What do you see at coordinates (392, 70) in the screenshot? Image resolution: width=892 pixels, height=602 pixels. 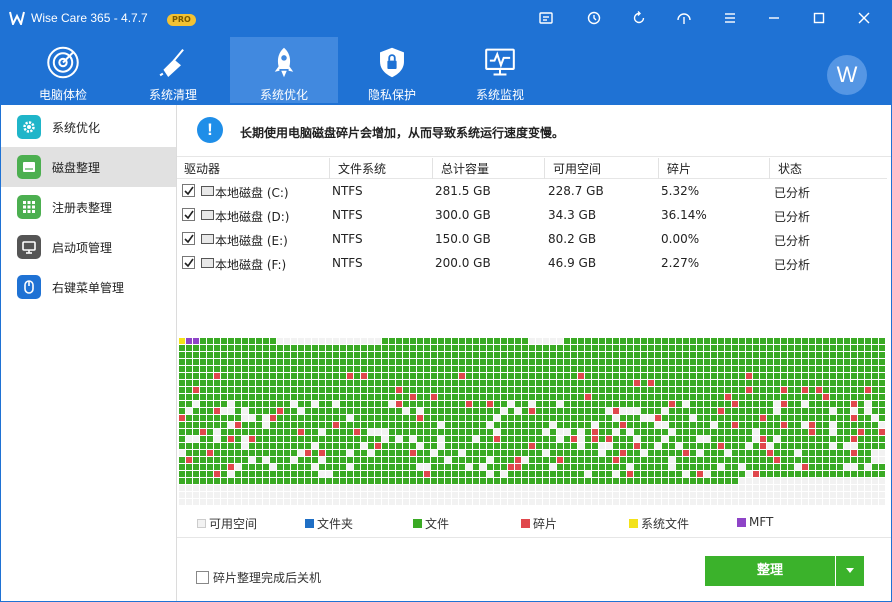 I see `tab-privacy-protect: 隐私保护` at bounding box center [392, 70].